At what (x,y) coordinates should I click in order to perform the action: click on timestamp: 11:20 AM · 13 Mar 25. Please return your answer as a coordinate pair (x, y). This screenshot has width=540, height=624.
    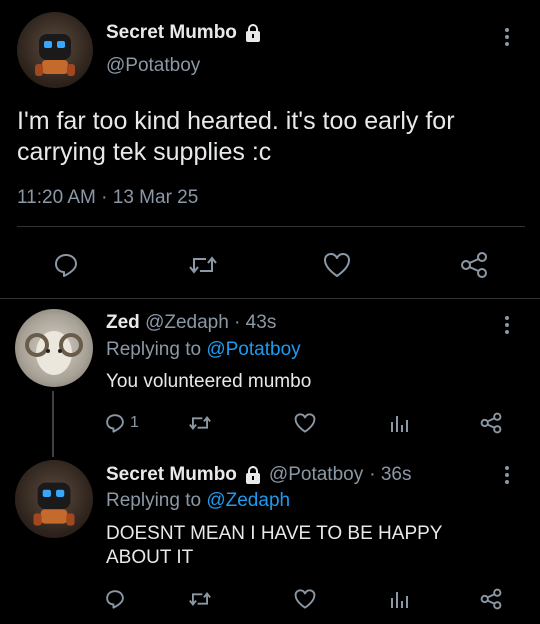
    Looking at the image, I should click on (107, 198).